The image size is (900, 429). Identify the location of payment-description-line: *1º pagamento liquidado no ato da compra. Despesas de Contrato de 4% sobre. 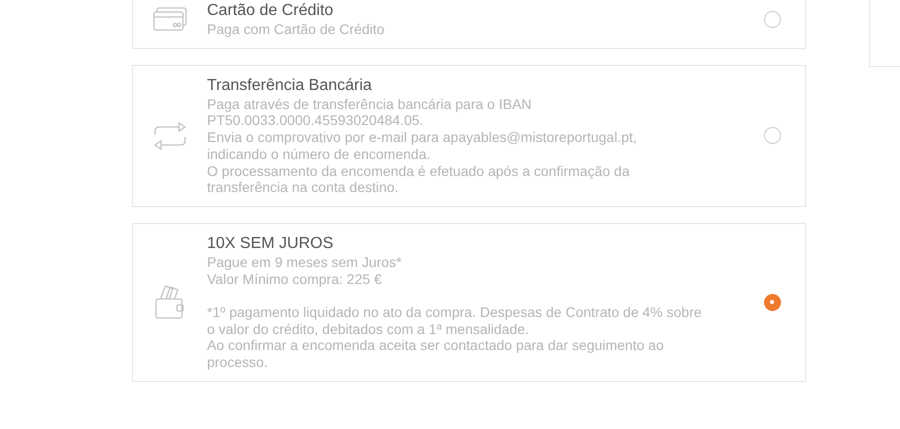
(455, 312).